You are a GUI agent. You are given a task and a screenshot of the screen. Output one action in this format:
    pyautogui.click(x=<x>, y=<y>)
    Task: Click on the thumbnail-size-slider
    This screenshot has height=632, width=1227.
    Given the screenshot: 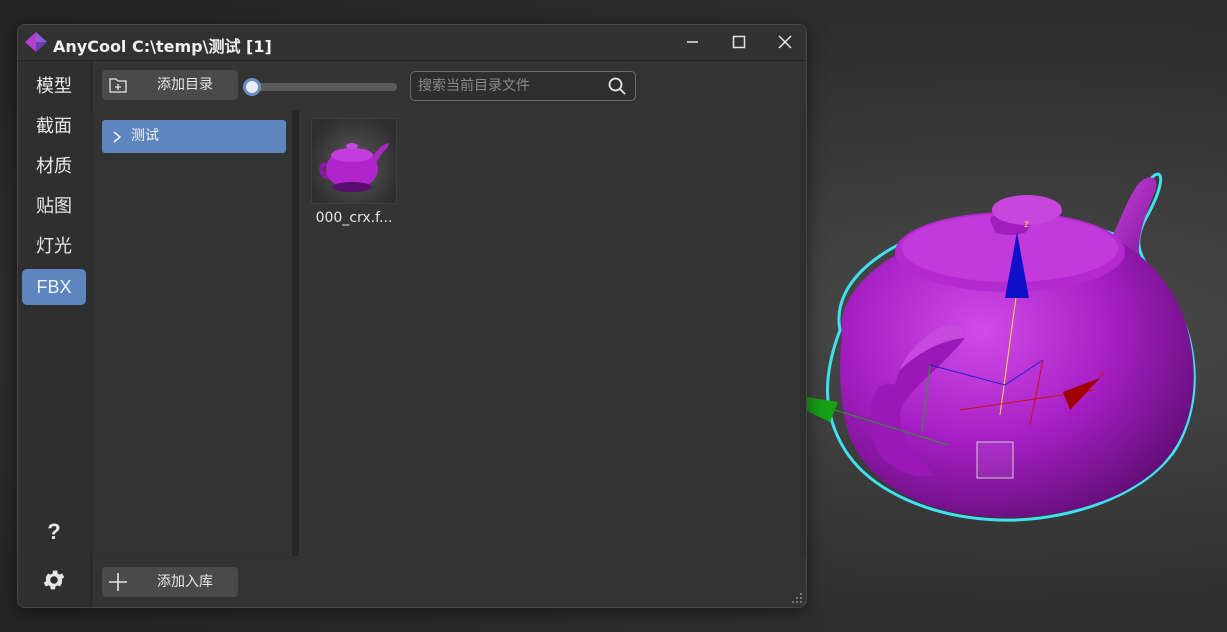 What is the action you would take?
    pyautogui.click(x=320, y=87)
    